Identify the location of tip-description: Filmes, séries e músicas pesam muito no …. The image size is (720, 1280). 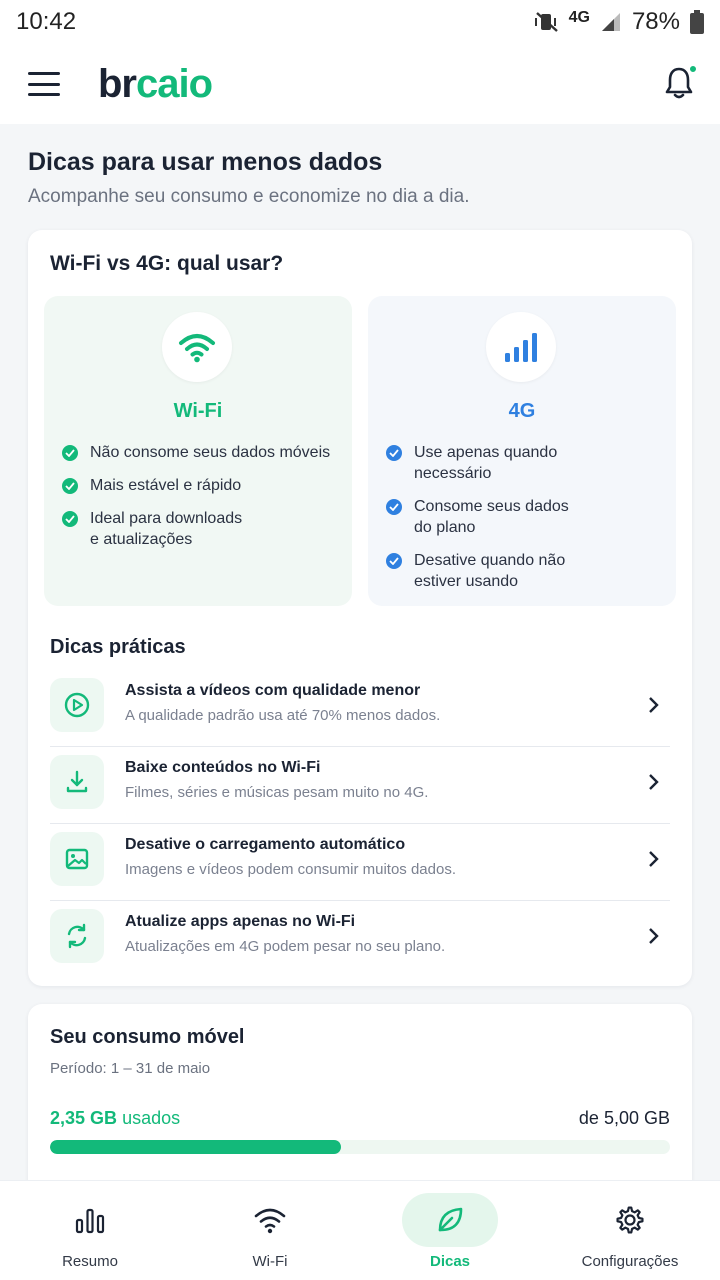
(277, 792).